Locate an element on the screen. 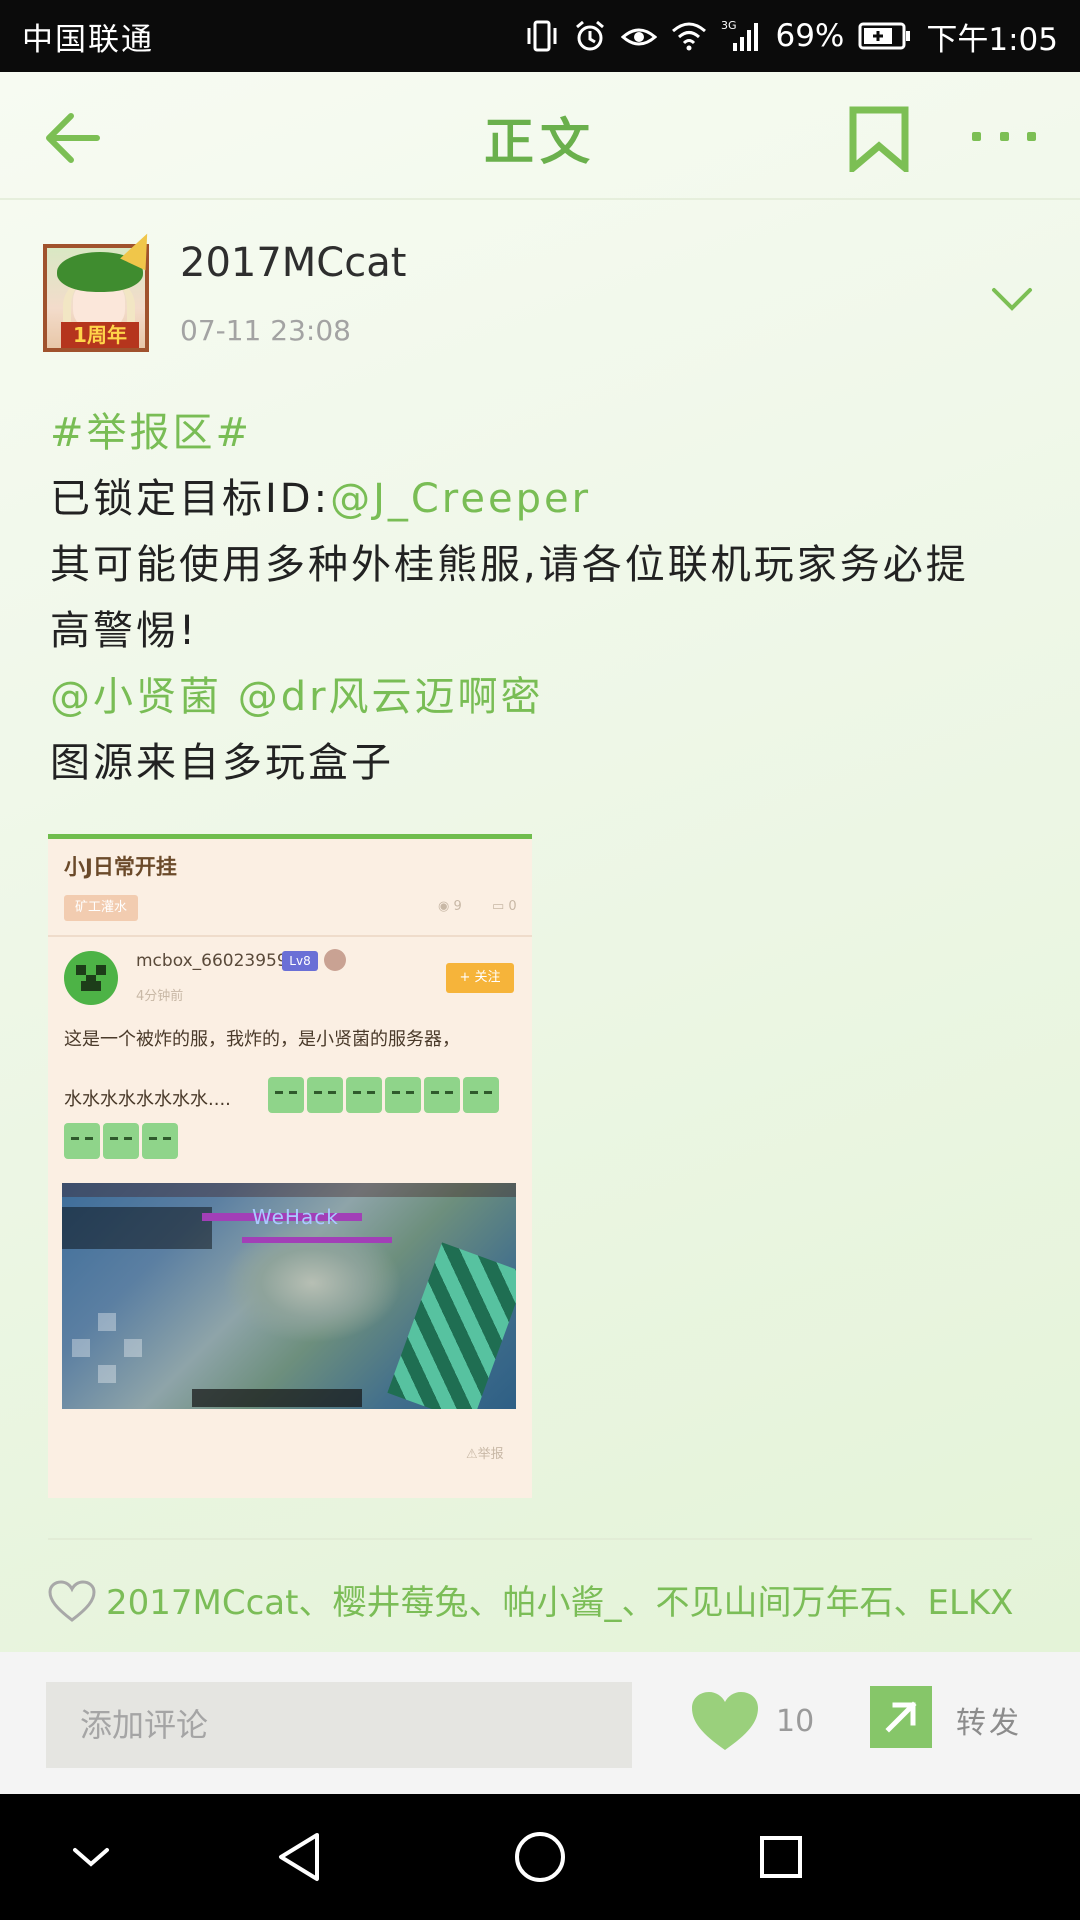 The width and height of the screenshot is (1080, 1920). image-views: ◉ 9 is located at coordinates (450, 906).